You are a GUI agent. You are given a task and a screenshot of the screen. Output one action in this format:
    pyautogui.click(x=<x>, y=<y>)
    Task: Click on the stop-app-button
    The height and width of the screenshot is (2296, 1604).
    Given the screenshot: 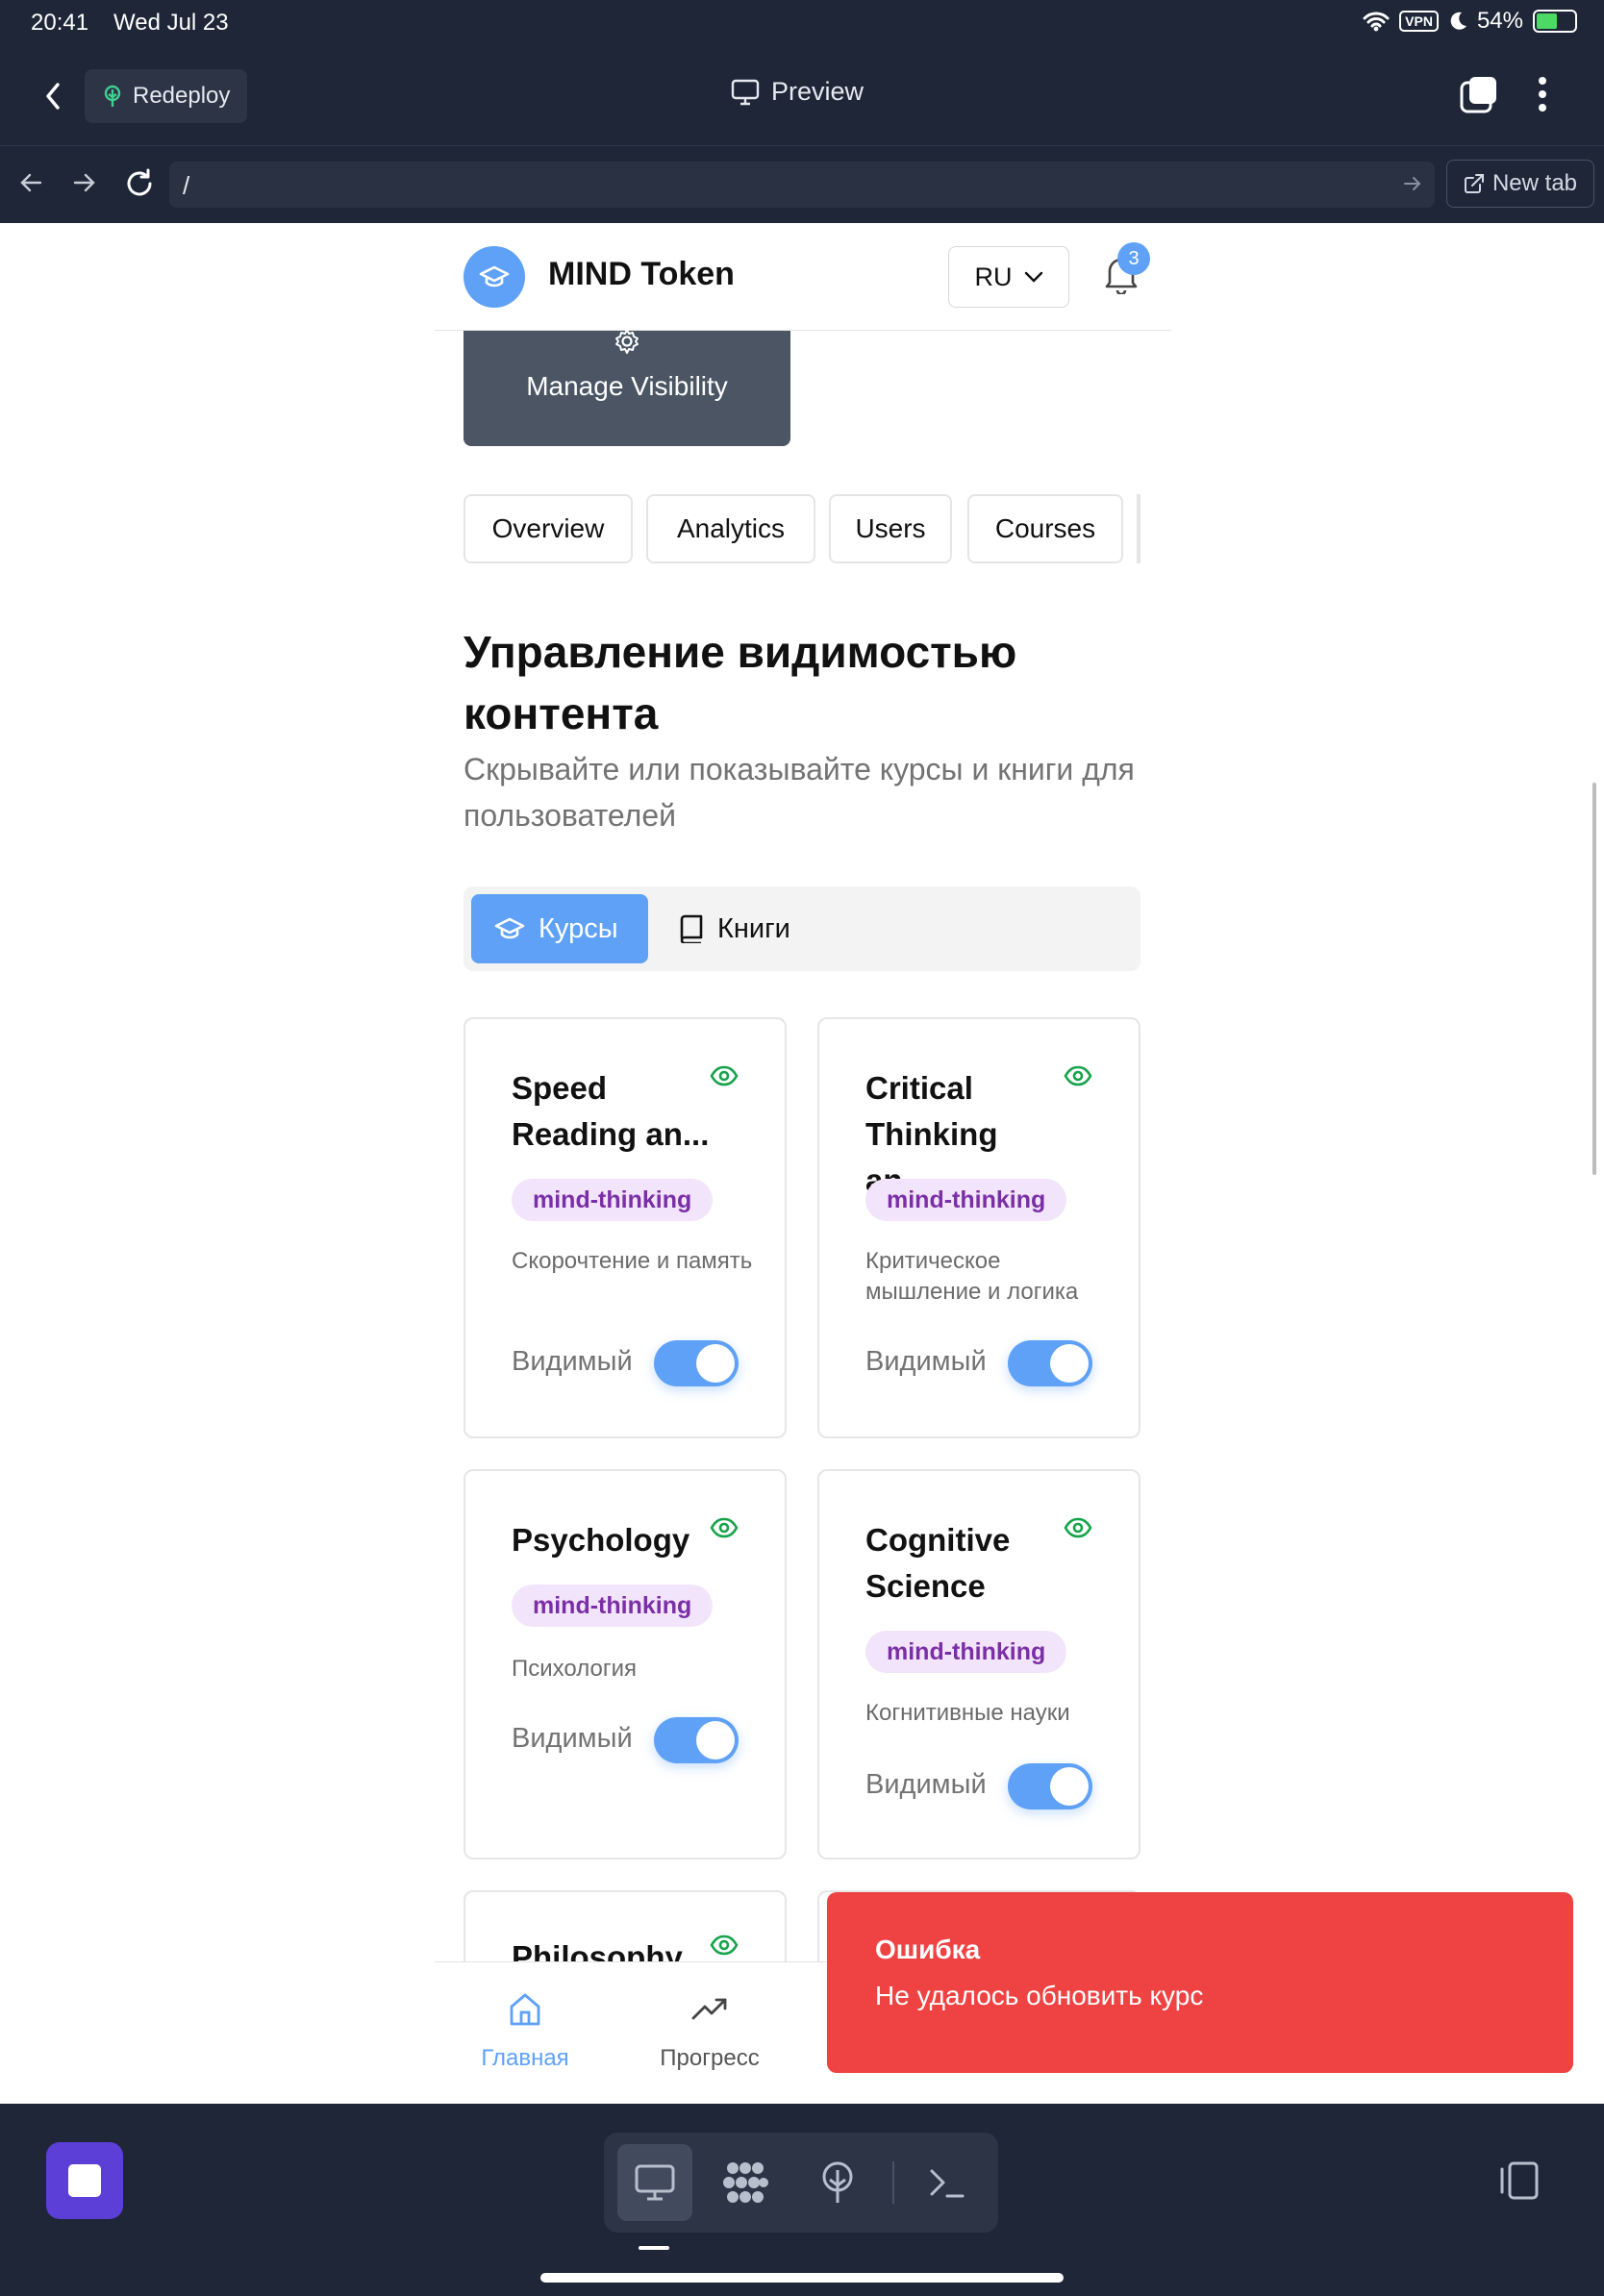 What is the action you would take?
    pyautogui.click(x=84, y=2180)
    